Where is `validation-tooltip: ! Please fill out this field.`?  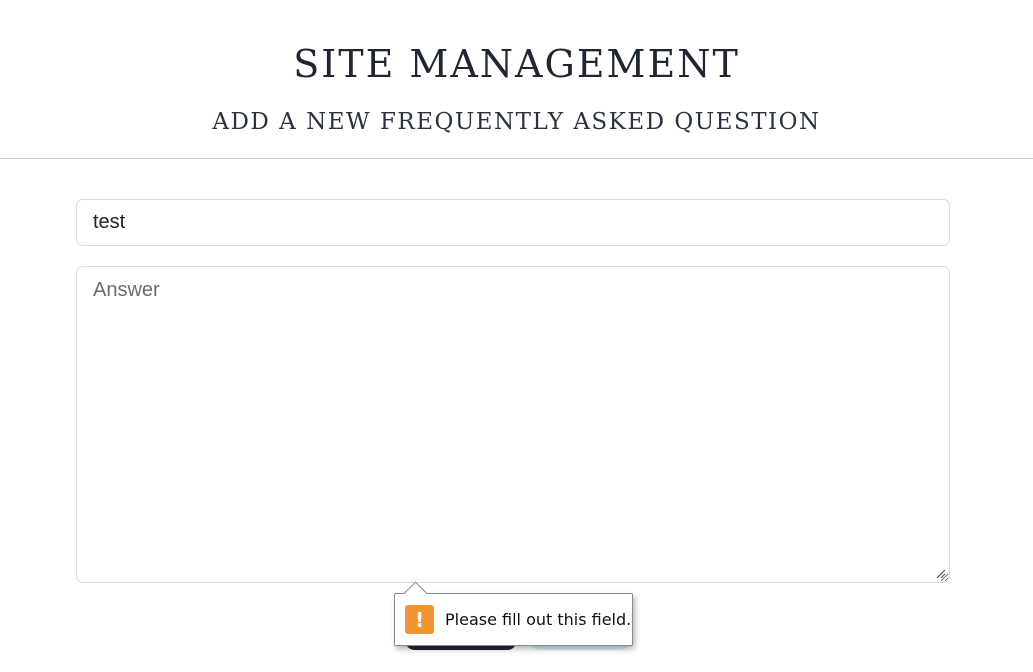 validation-tooltip: ! Please fill out this field. is located at coordinates (513, 613).